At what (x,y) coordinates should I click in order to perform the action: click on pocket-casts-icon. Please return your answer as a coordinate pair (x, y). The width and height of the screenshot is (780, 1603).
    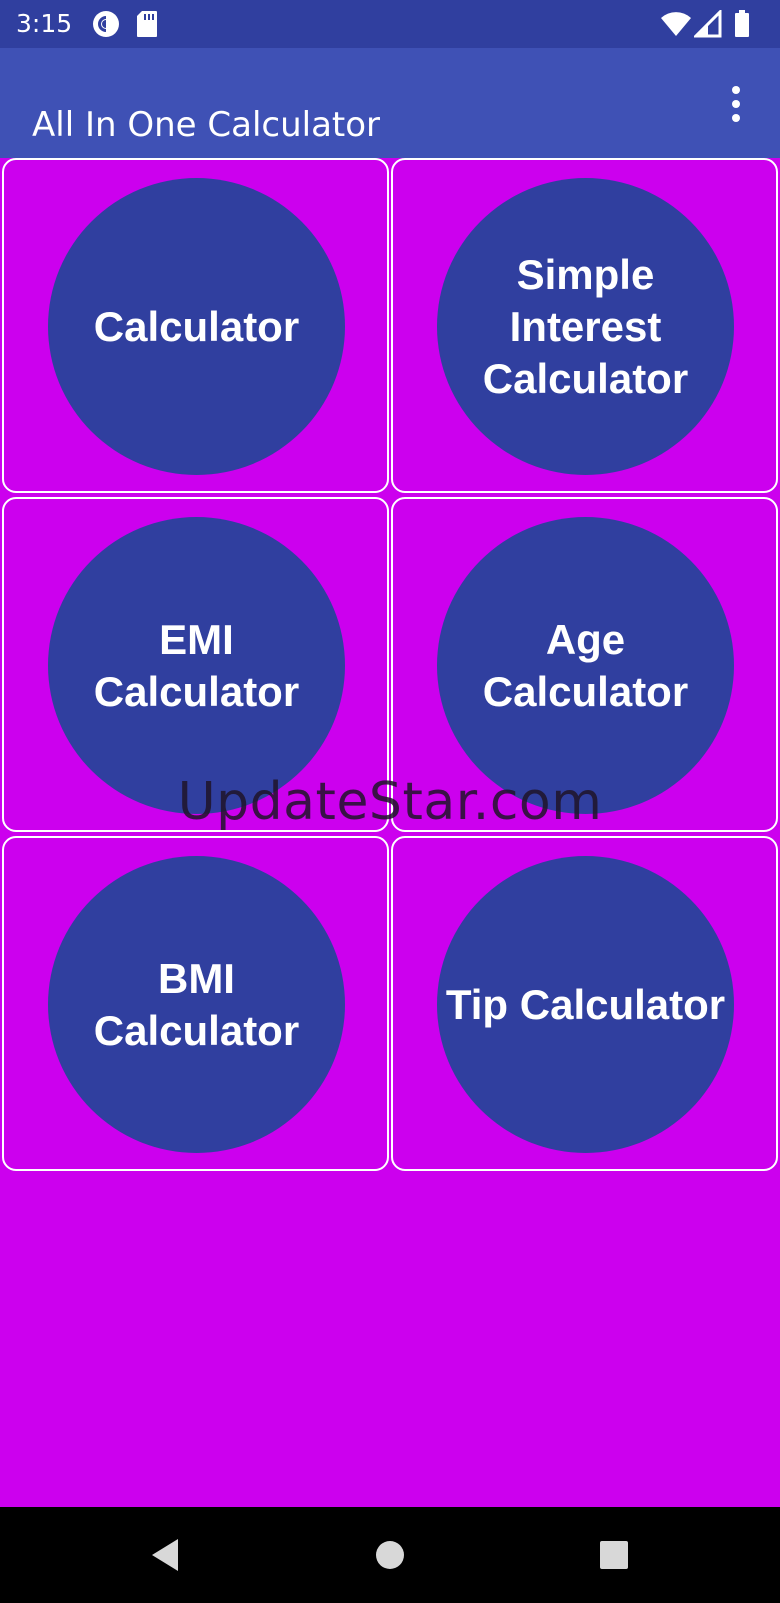
    Looking at the image, I should click on (106, 26).